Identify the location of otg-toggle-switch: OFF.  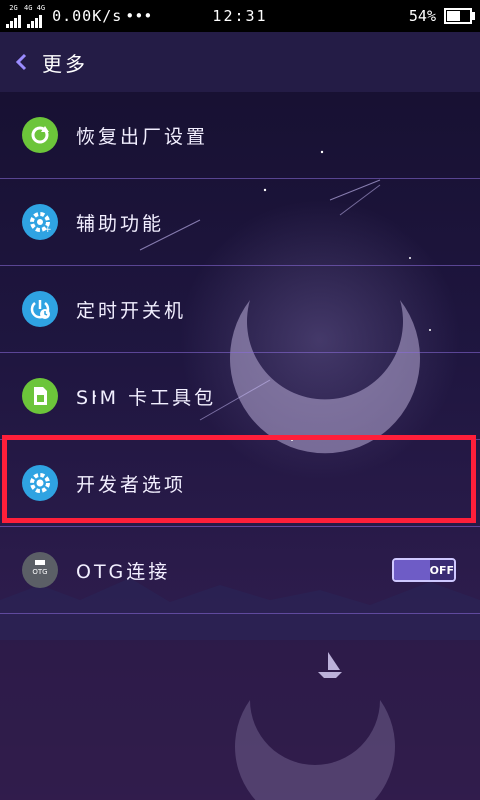
(424, 570).